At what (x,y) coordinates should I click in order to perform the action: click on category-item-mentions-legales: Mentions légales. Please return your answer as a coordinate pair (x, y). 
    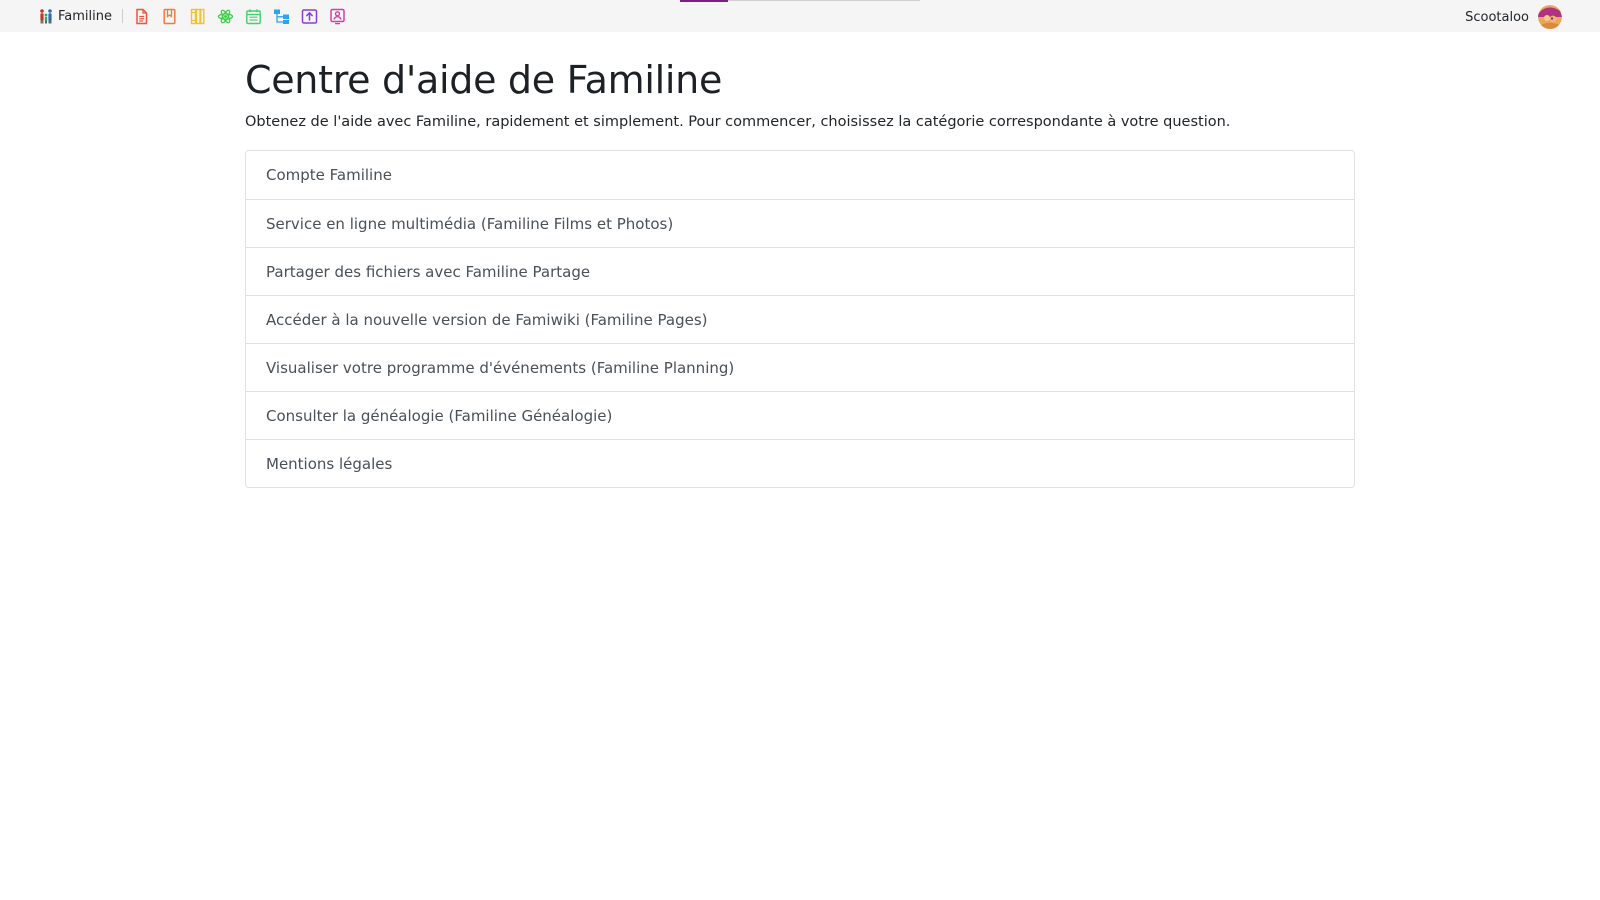
    Looking at the image, I should click on (800, 462).